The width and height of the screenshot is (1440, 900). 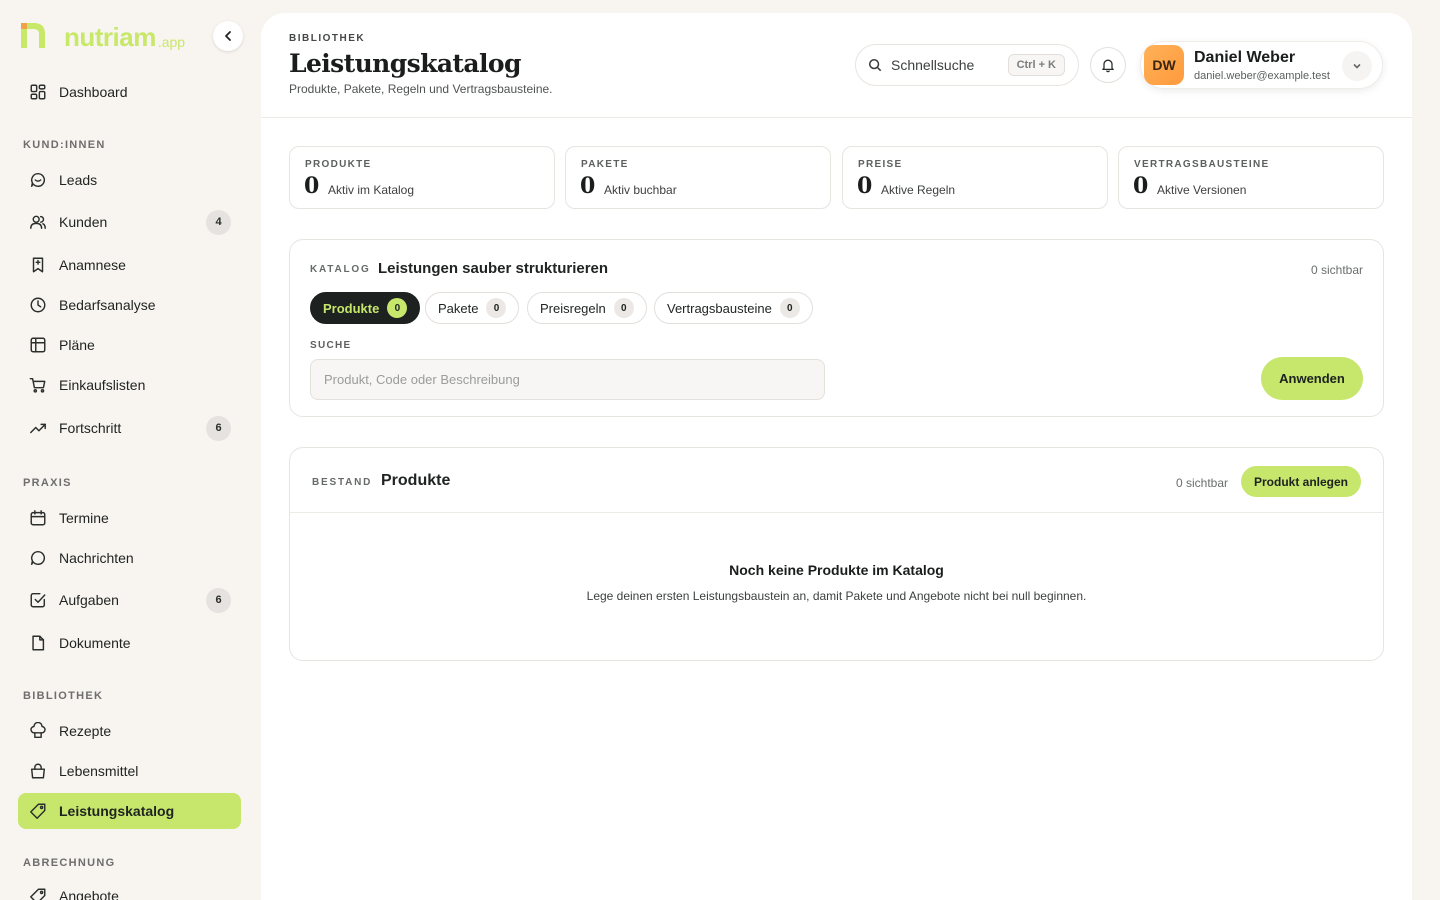 I want to click on user-menu-toggle, so click(x=1357, y=66).